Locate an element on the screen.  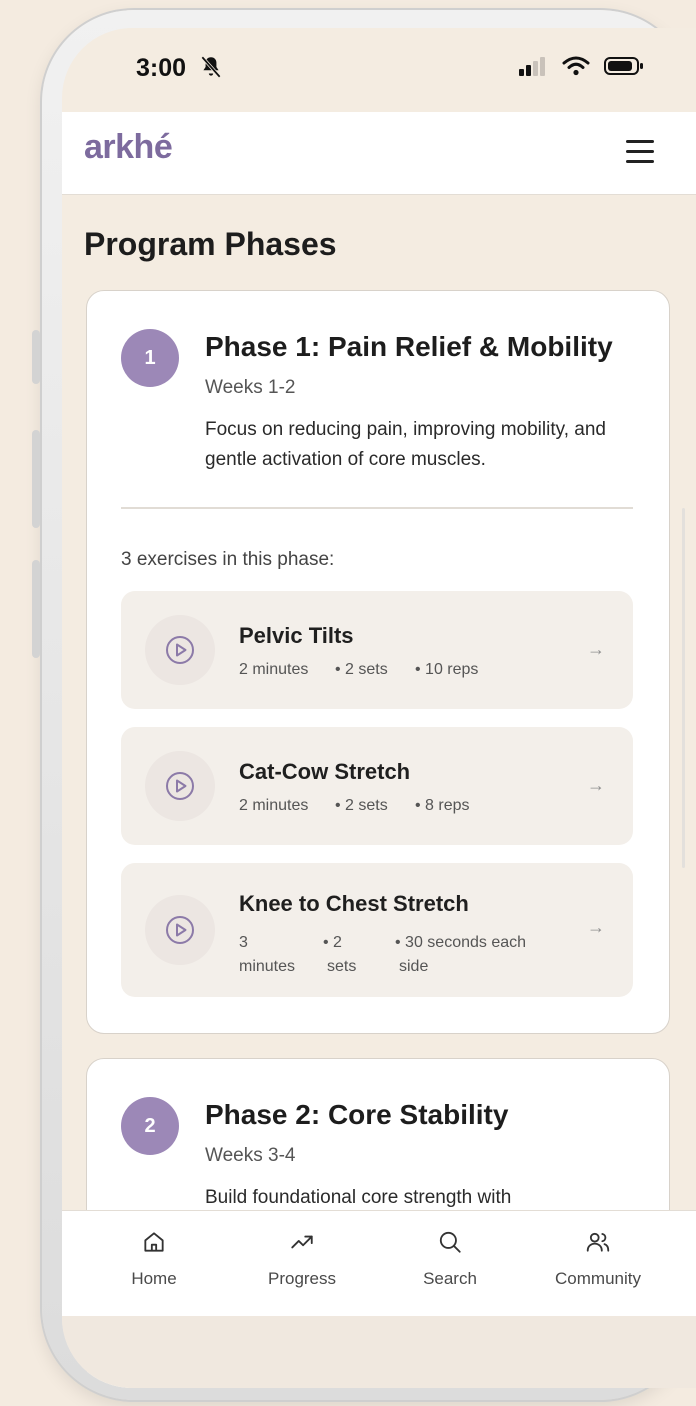
bottom-tab-bar: Home Progress Search Community is located at coordinates (379, 1263).